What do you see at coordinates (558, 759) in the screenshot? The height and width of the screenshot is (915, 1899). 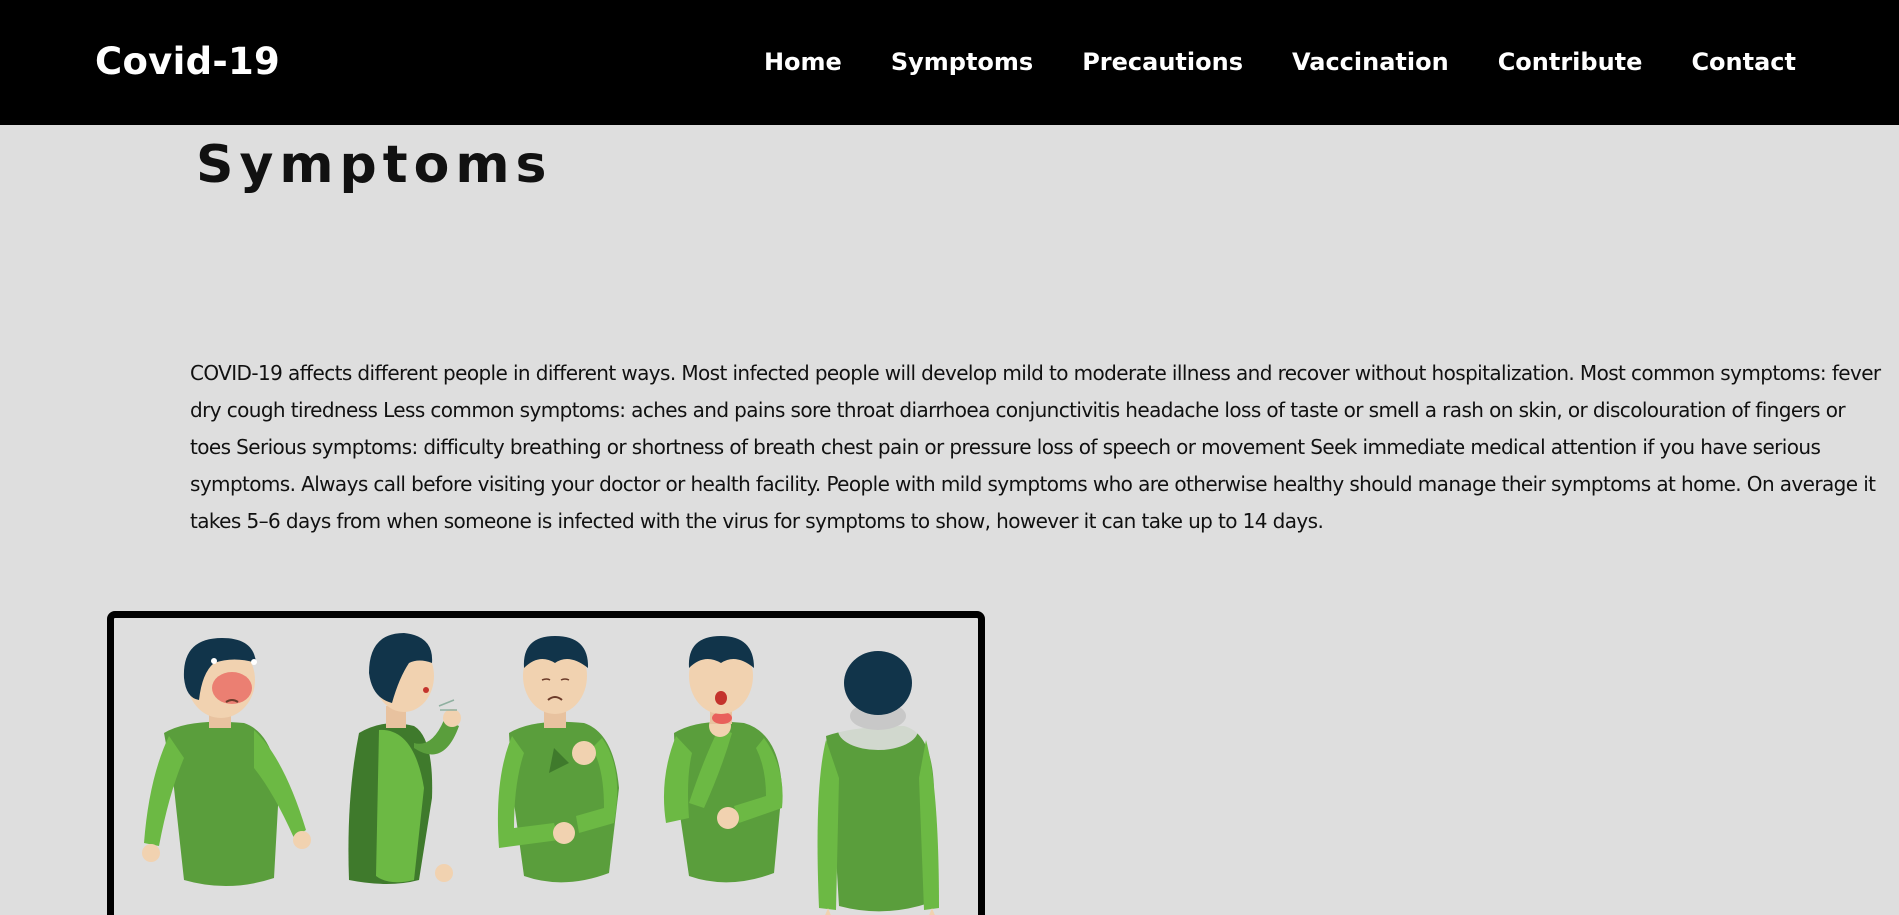 I see `chest-pain-figure` at bounding box center [558, 759].